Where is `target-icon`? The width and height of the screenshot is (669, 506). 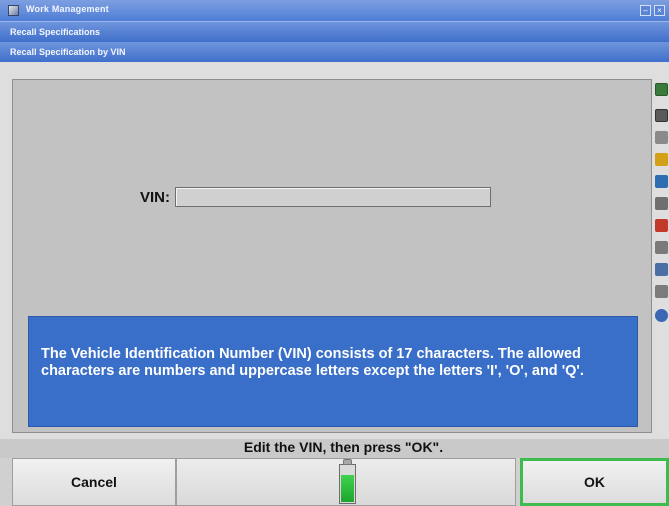
target-icon is located at coordinates (661, 181).